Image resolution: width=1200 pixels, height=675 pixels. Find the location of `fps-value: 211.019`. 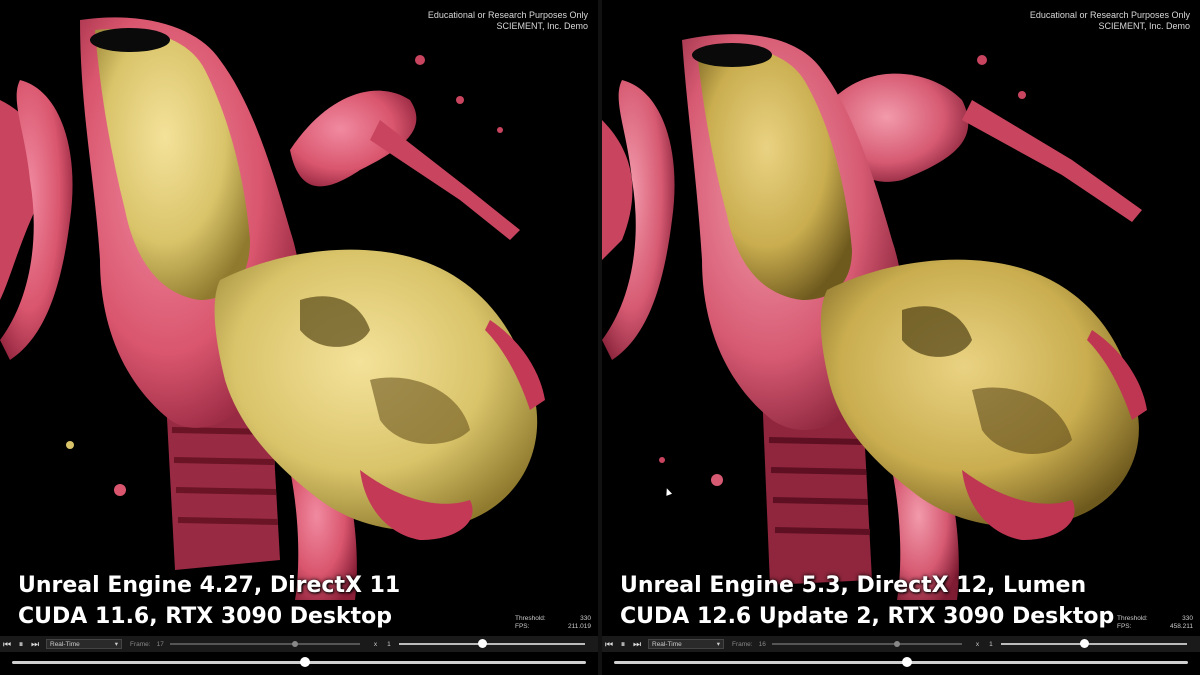

fps-value: 211.019 is located at coordinates (579, 626).